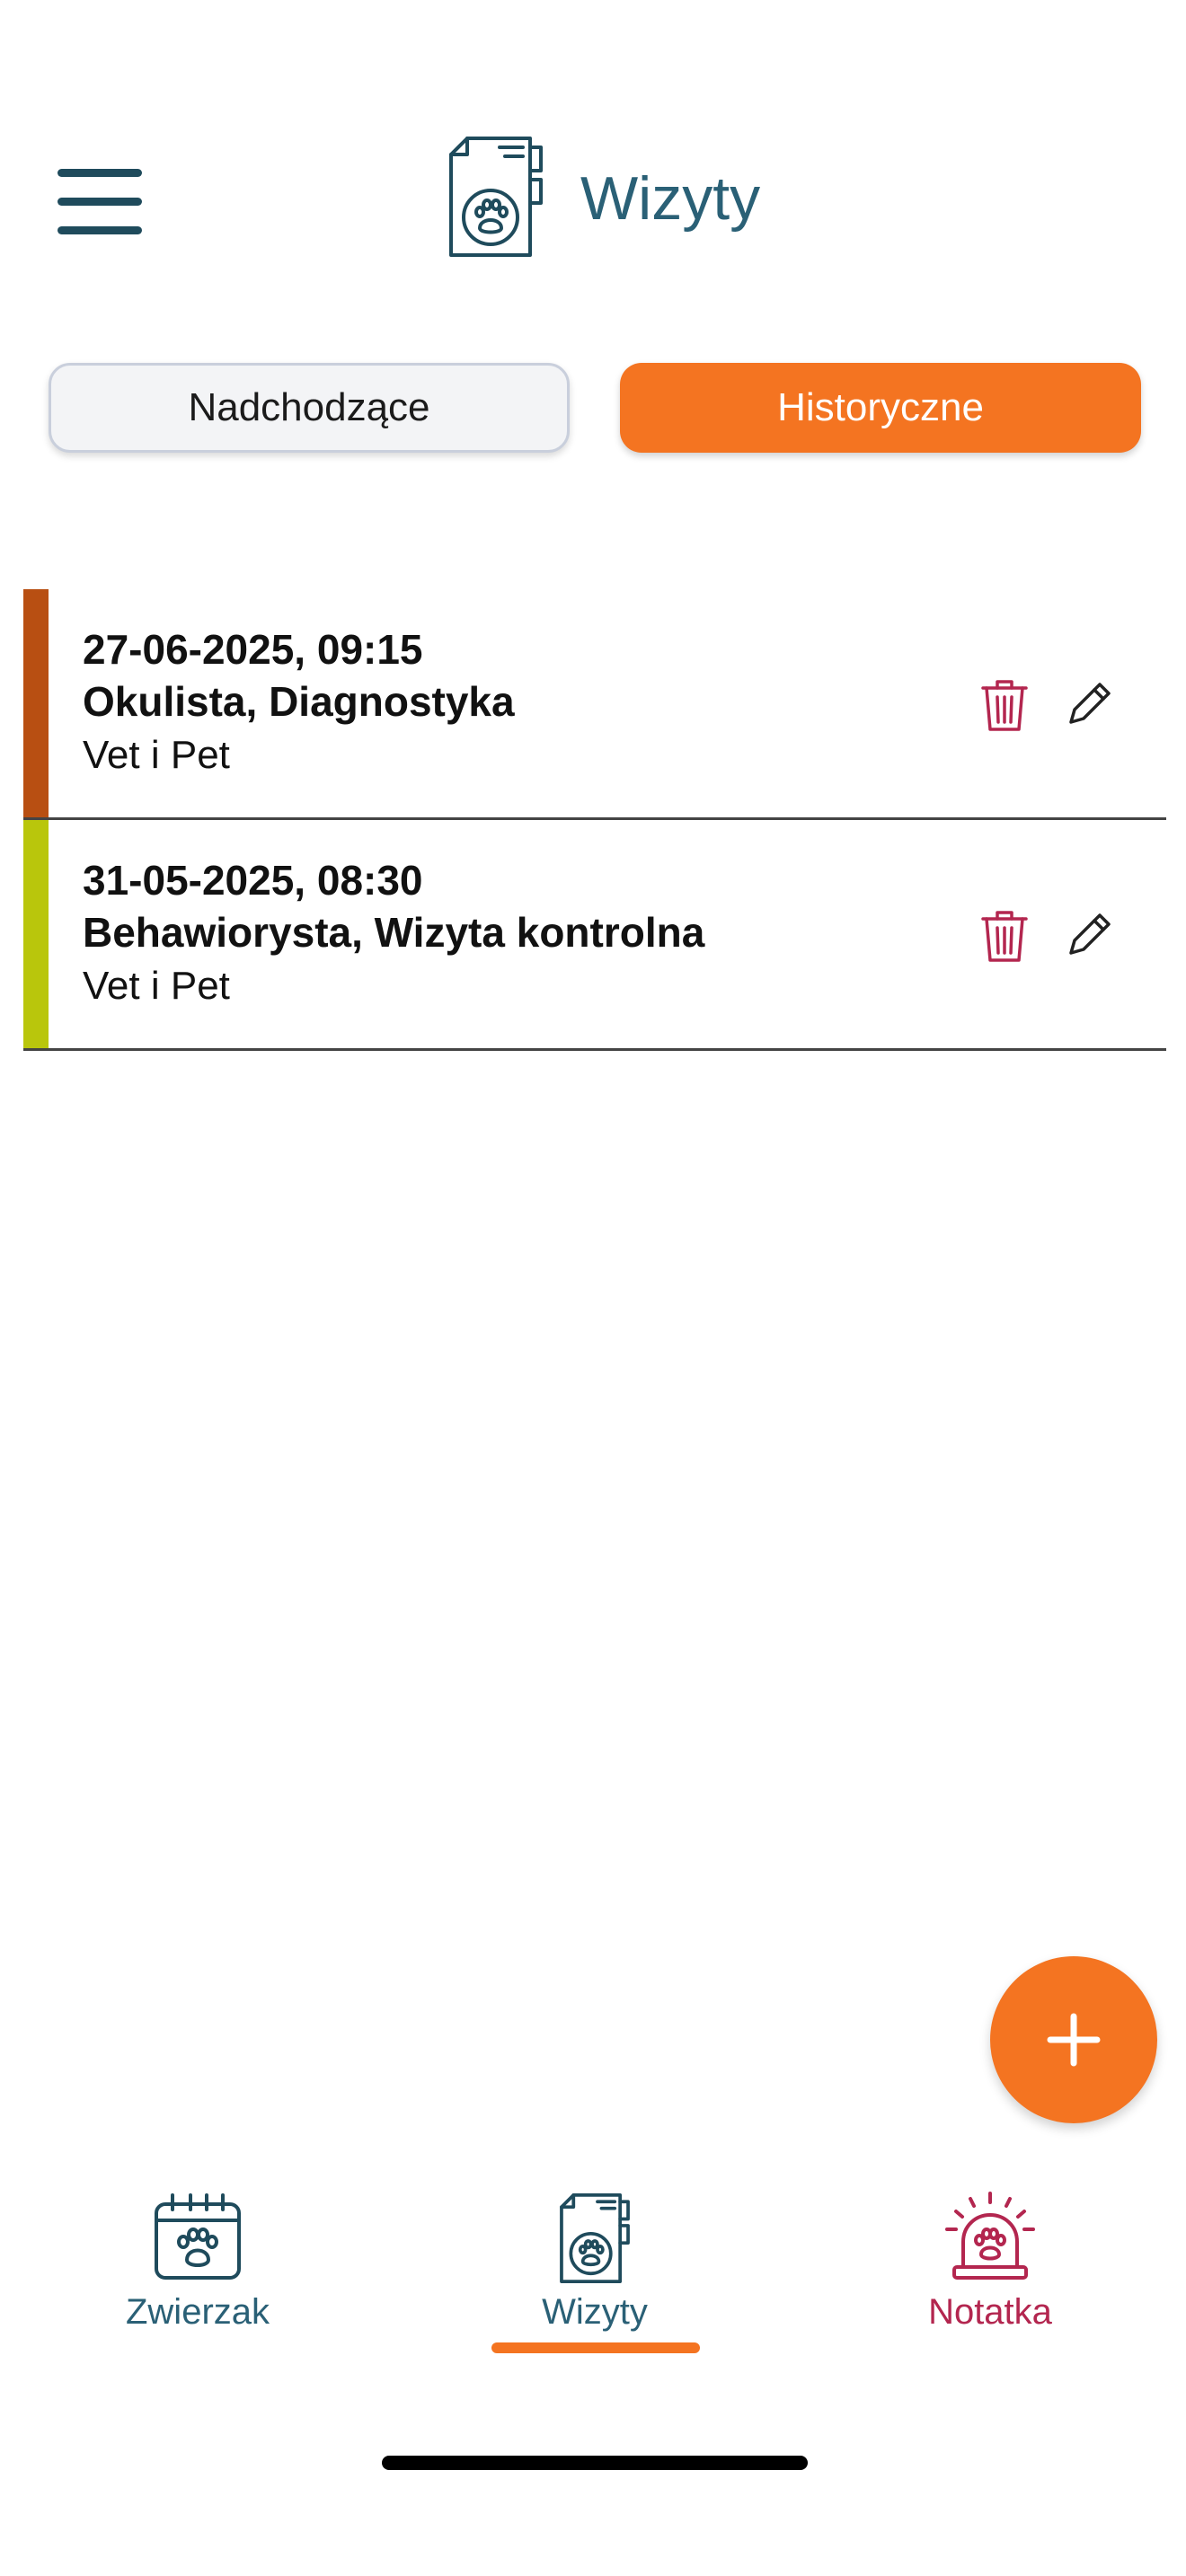 Image resolution: width=1186 pixels, height=2576 pixels. What do you see at coordinates (394, 933) in the screenshot?
I see `visit-type: Behawiorysta, Wizyta kontrolna` at bounding box center [394, 933].